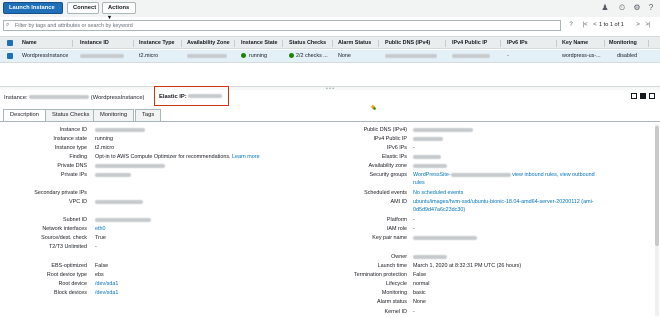  I want to click on select-all-checkbox, so click(10, 43).